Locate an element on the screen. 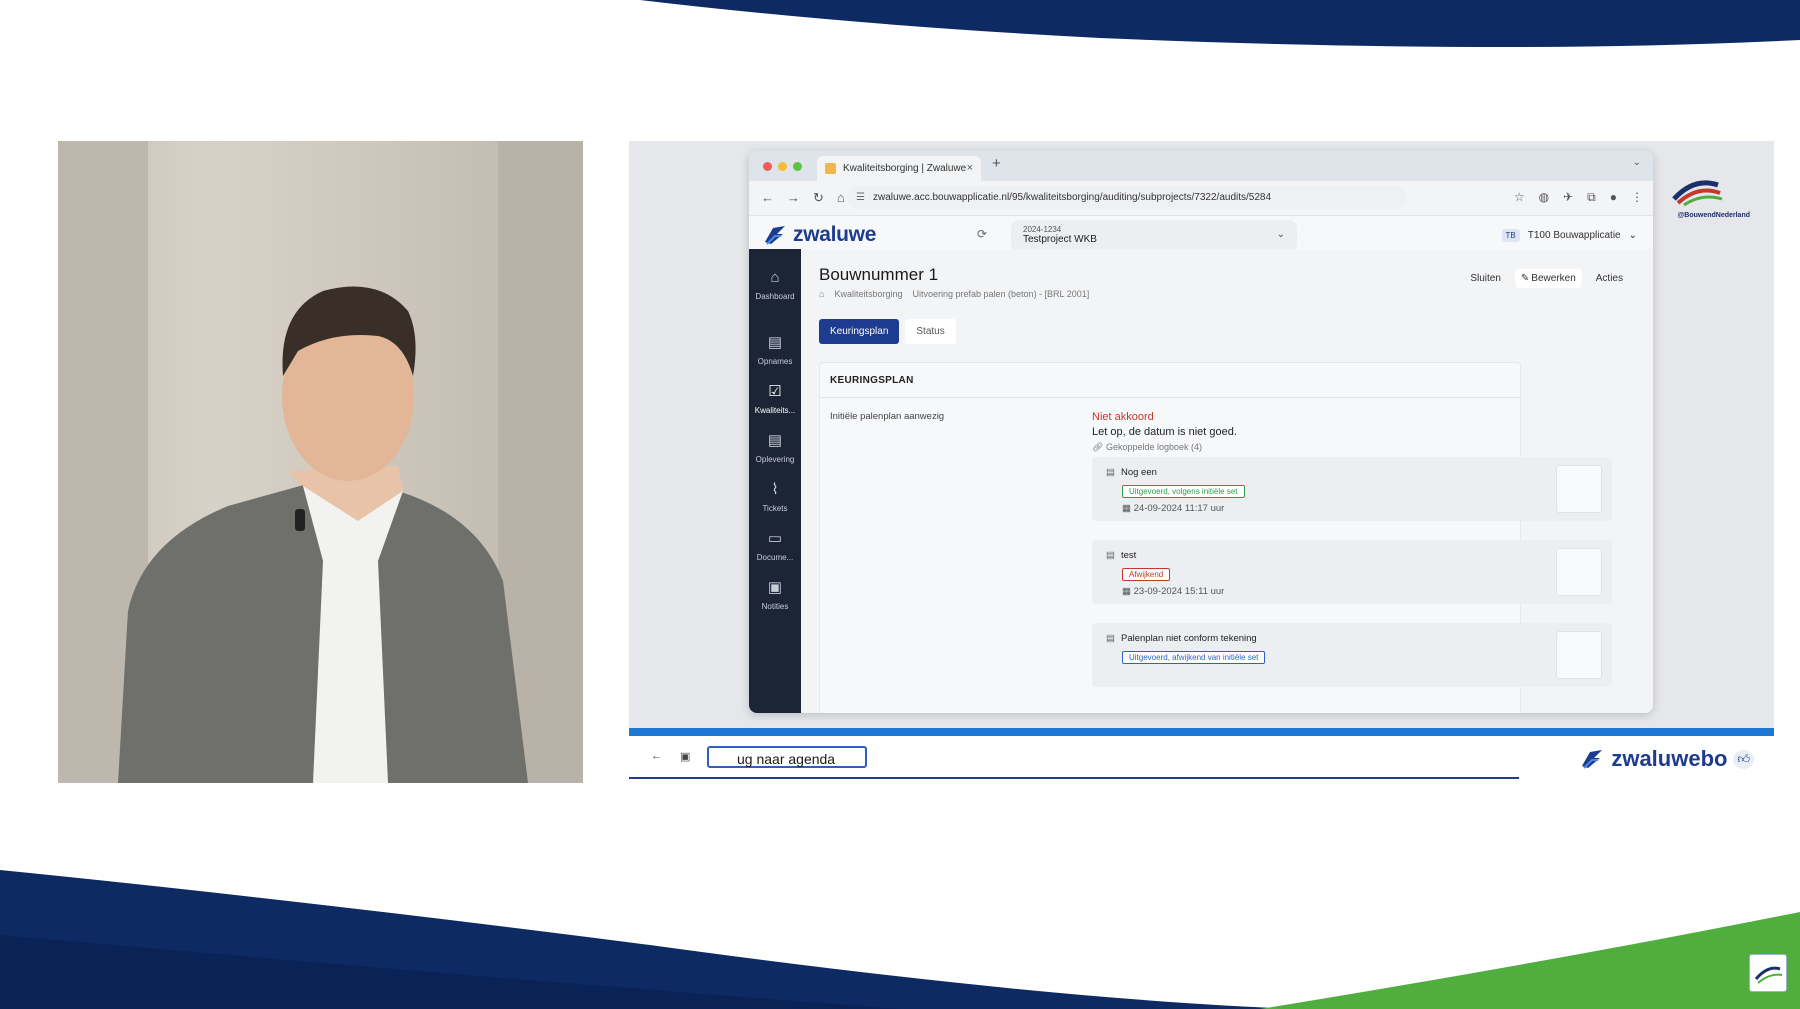  reload-icon: ↻ is located at coordinates (818, 198).